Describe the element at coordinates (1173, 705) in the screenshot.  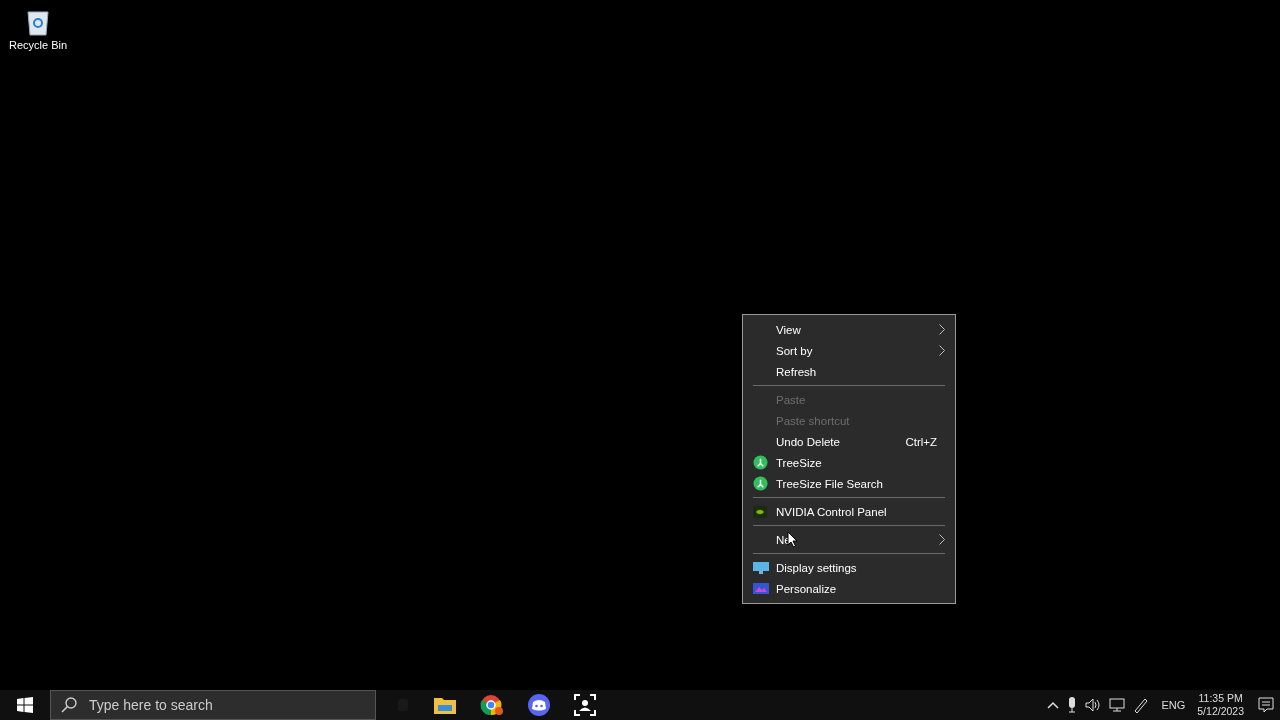
I see `language-indicator: ENG` at that location.